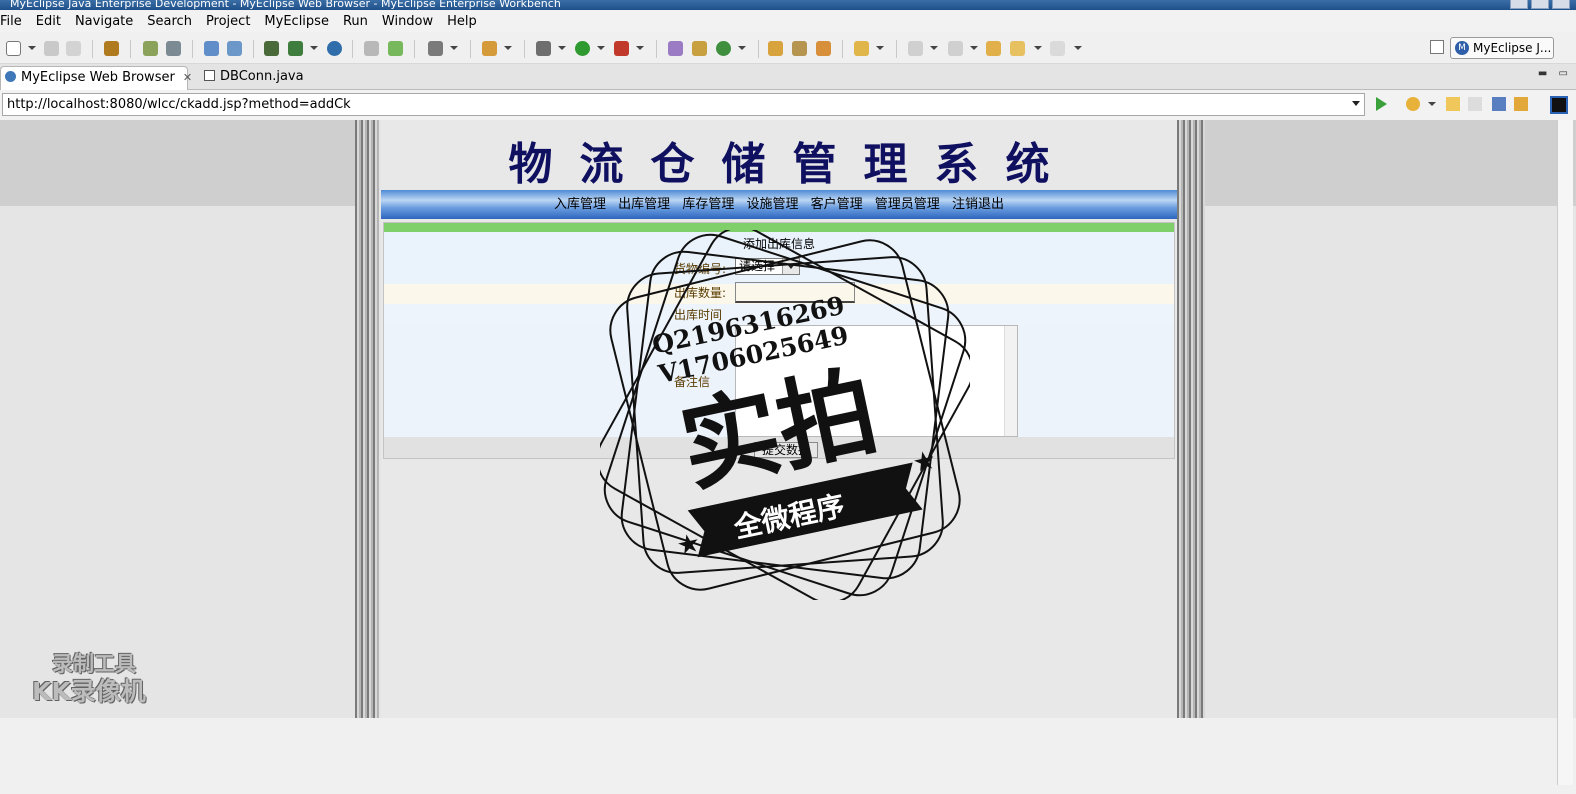 The width and height of the screenshot is (1576, 794). Describe the element at coordinates (582, 48) in the screenshot. I see `run-icon` at that location.